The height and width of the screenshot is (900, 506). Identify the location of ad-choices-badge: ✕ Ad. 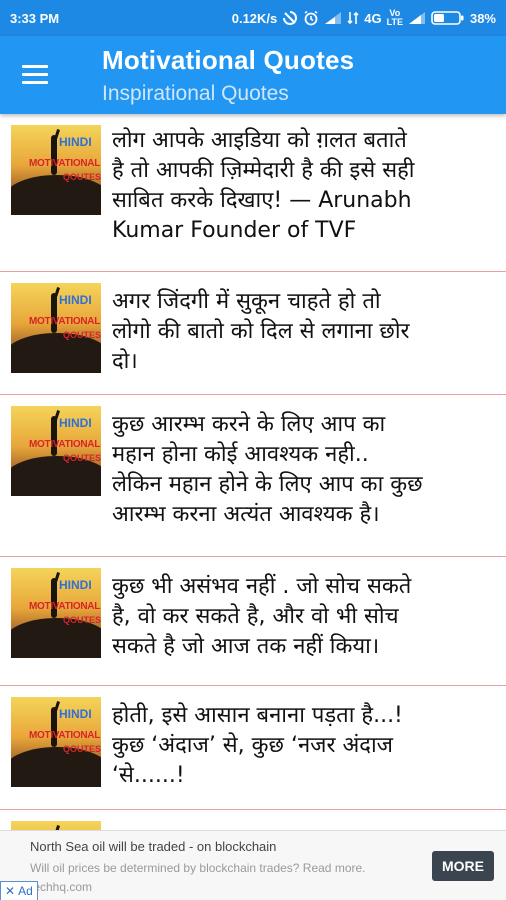
(19, 890).